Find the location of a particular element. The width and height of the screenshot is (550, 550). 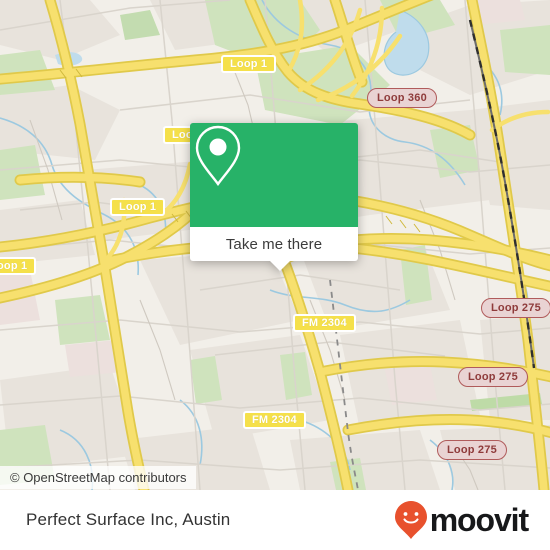

callout-pin-area is located at coordinates (274, 175).